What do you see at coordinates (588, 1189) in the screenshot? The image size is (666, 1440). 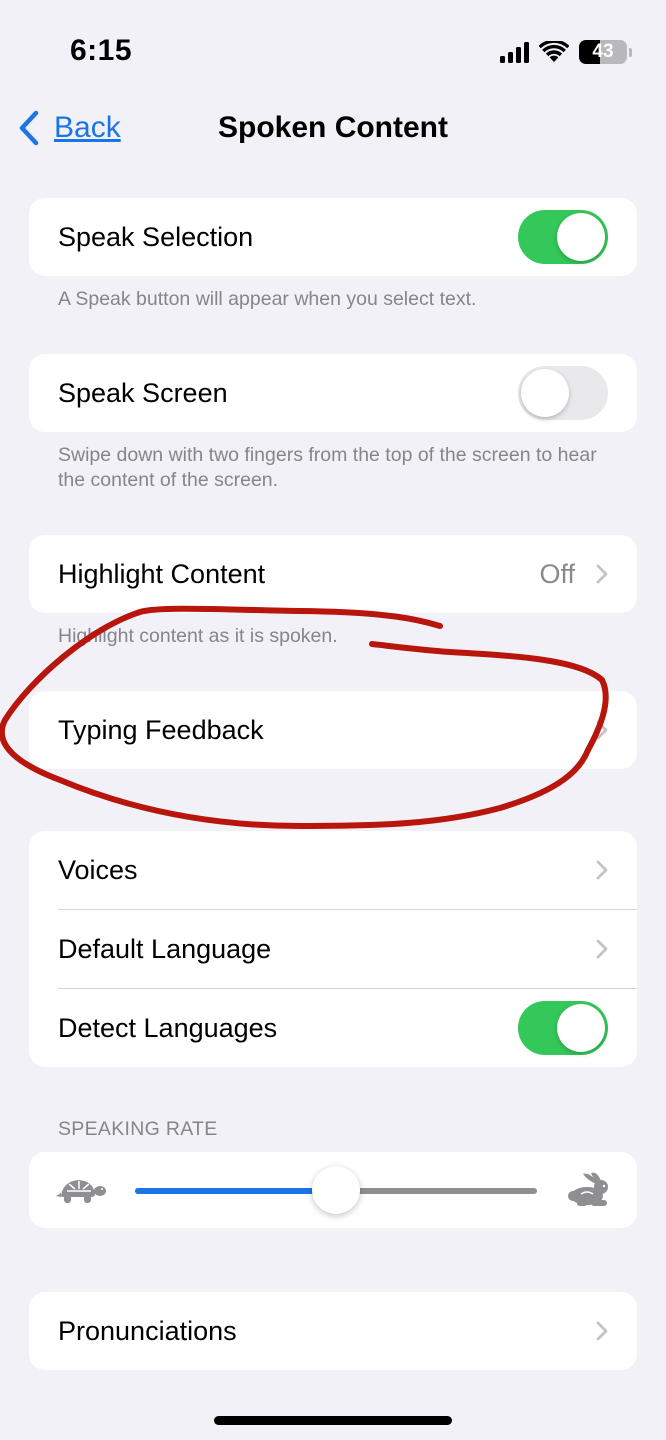 I see `rabbit-icon` at bounding box center [588, 1189].